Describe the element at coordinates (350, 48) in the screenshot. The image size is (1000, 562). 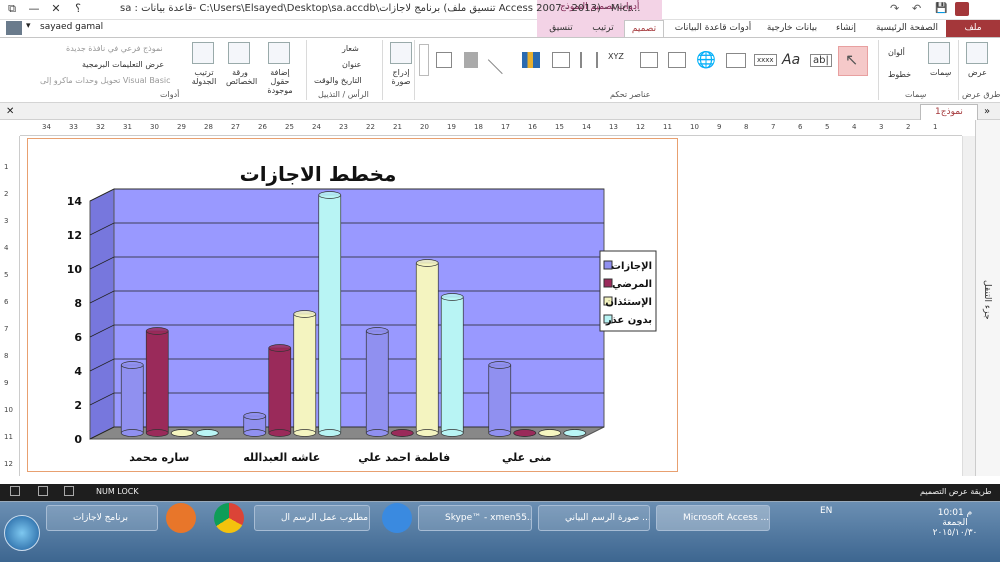
I see `logo-button: شعار` at that location.